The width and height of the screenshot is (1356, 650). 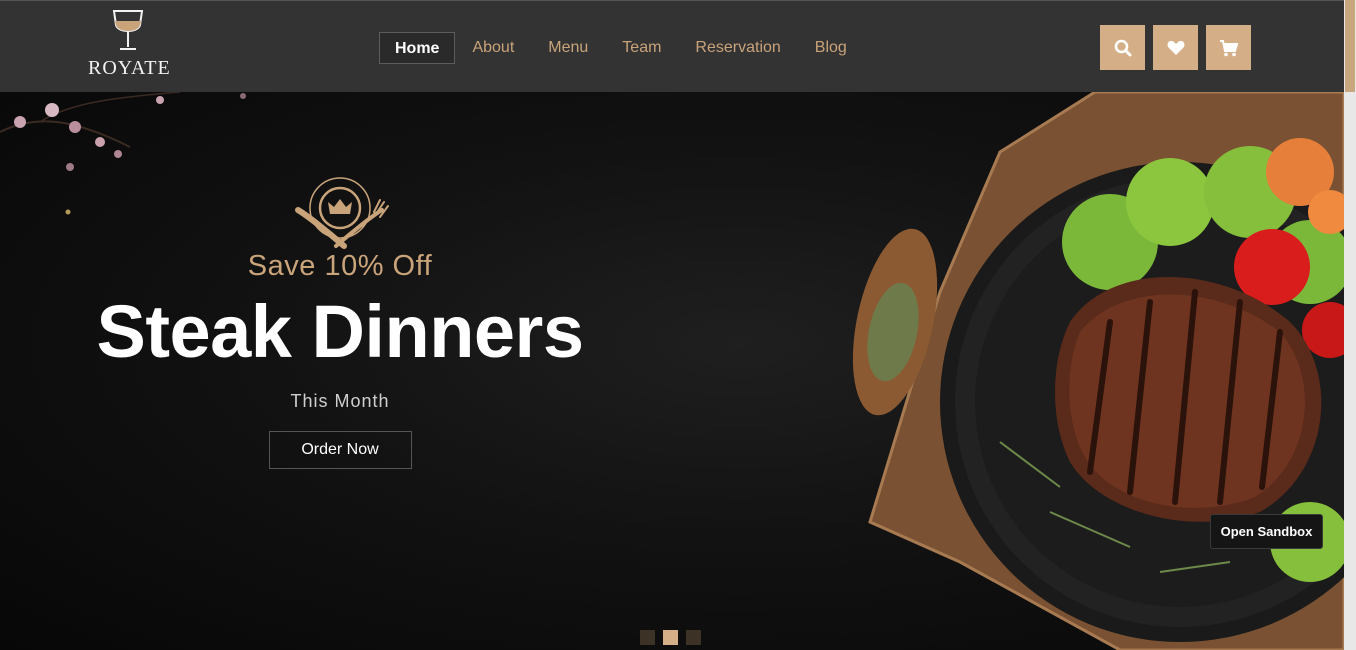 I want to click on crown-cutlery-icon, so click(x=342, y=213).